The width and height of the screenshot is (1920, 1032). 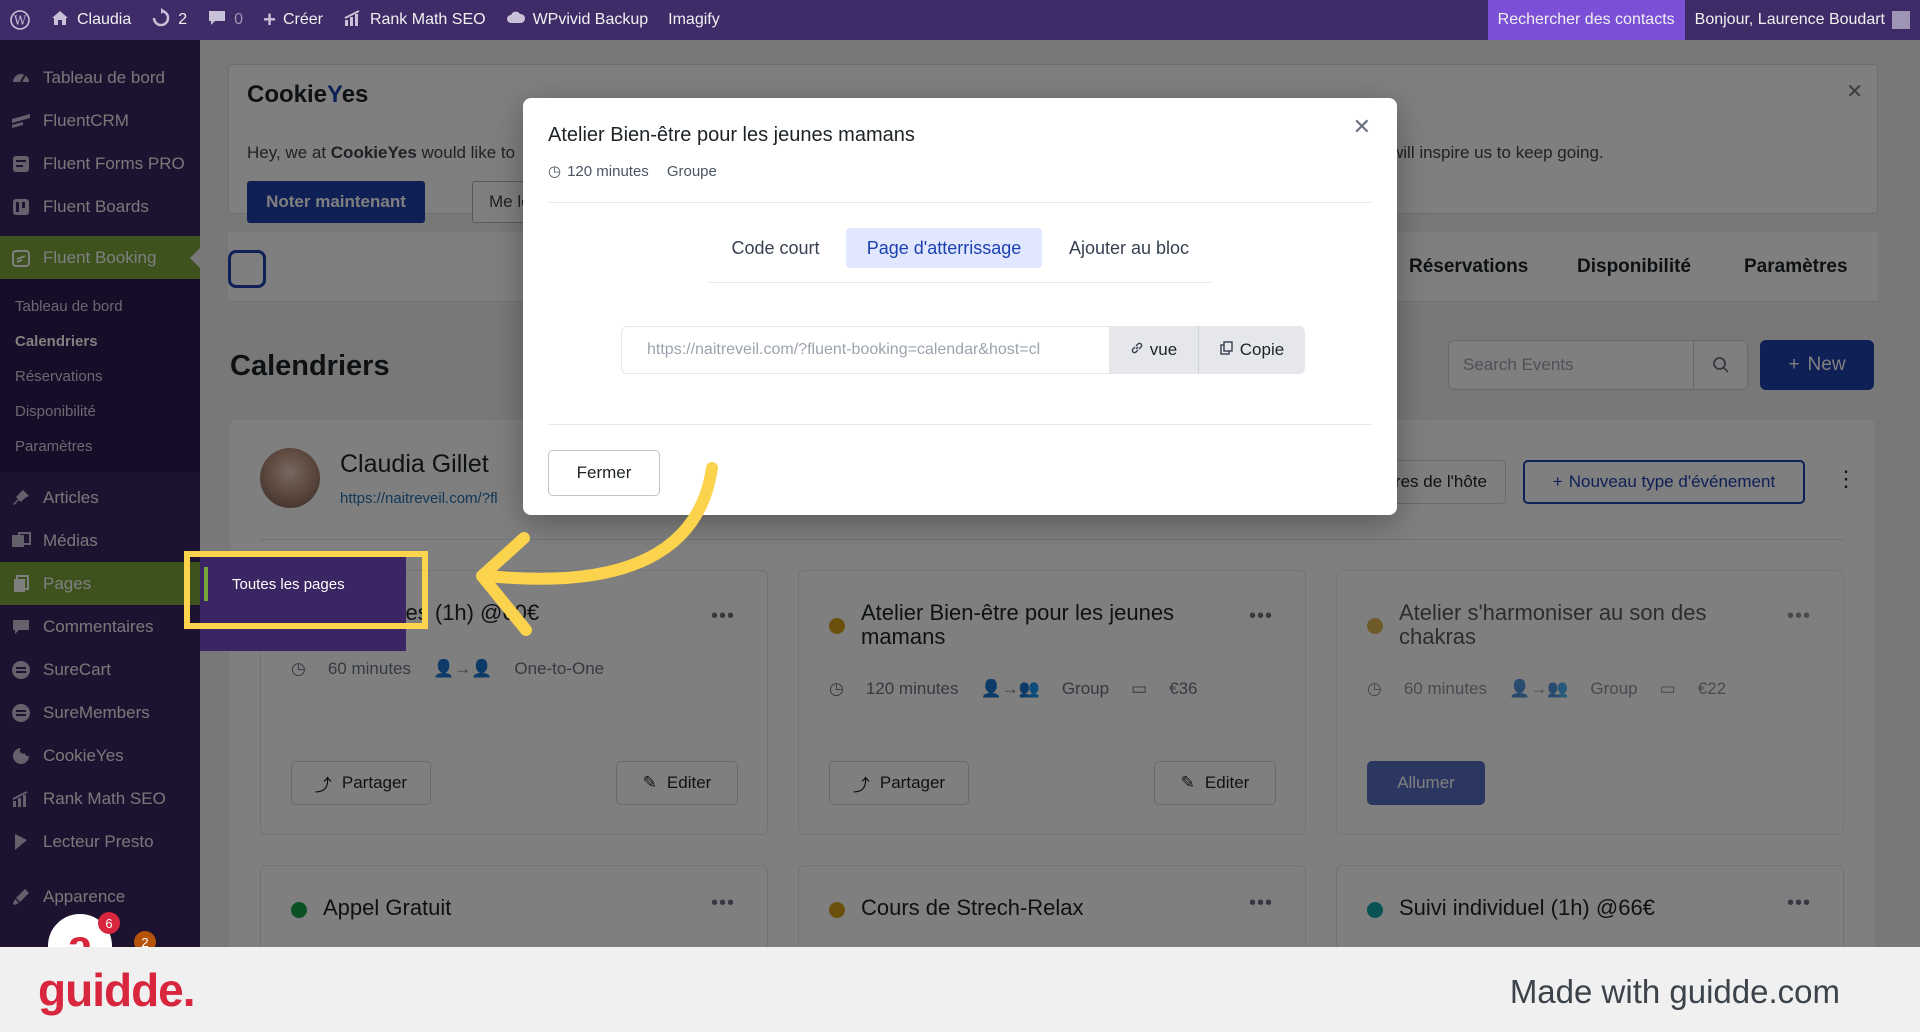 I want to click on plus-icon: +, so click(x=269, y=19).